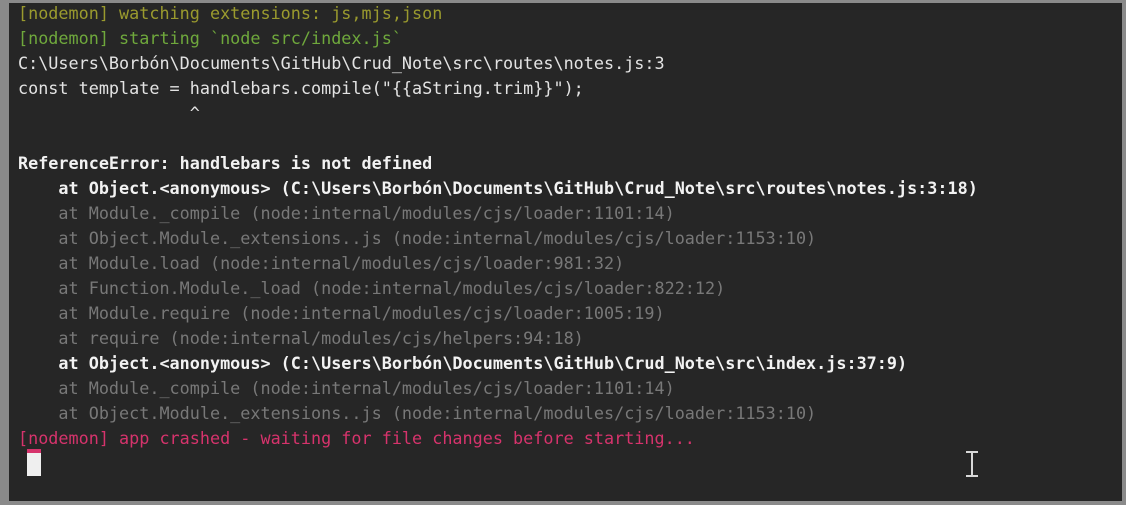 The image size is (1126, 505). I want to click on i-beam-cursor-icon, so click(972, 464).